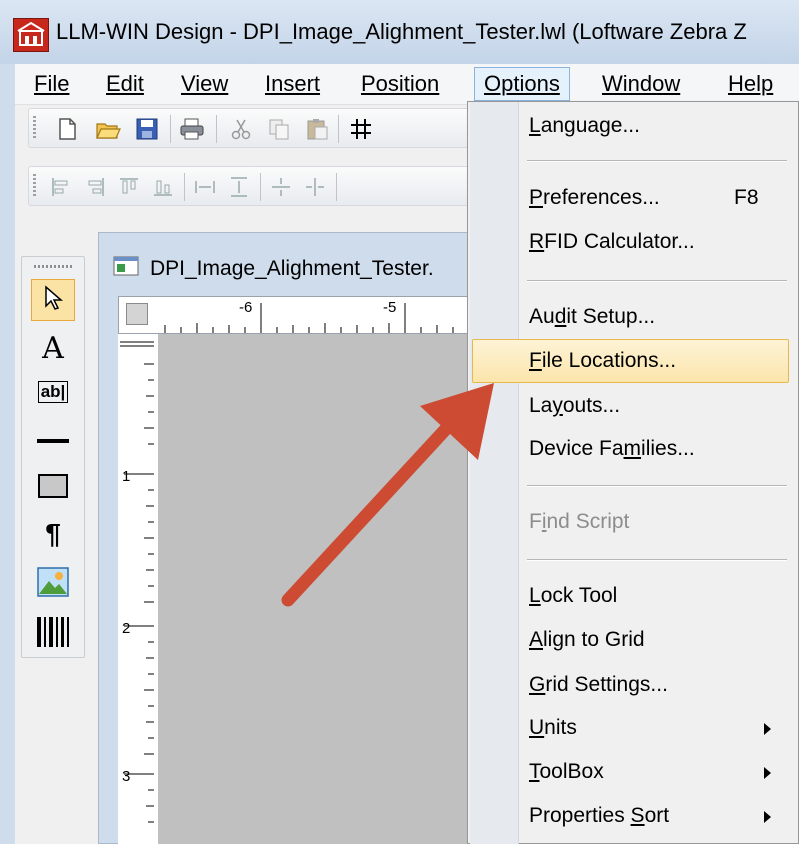 The height and width of the screenshot is (844, 799). I want to click on menu-window: Window, so click(641, 84).